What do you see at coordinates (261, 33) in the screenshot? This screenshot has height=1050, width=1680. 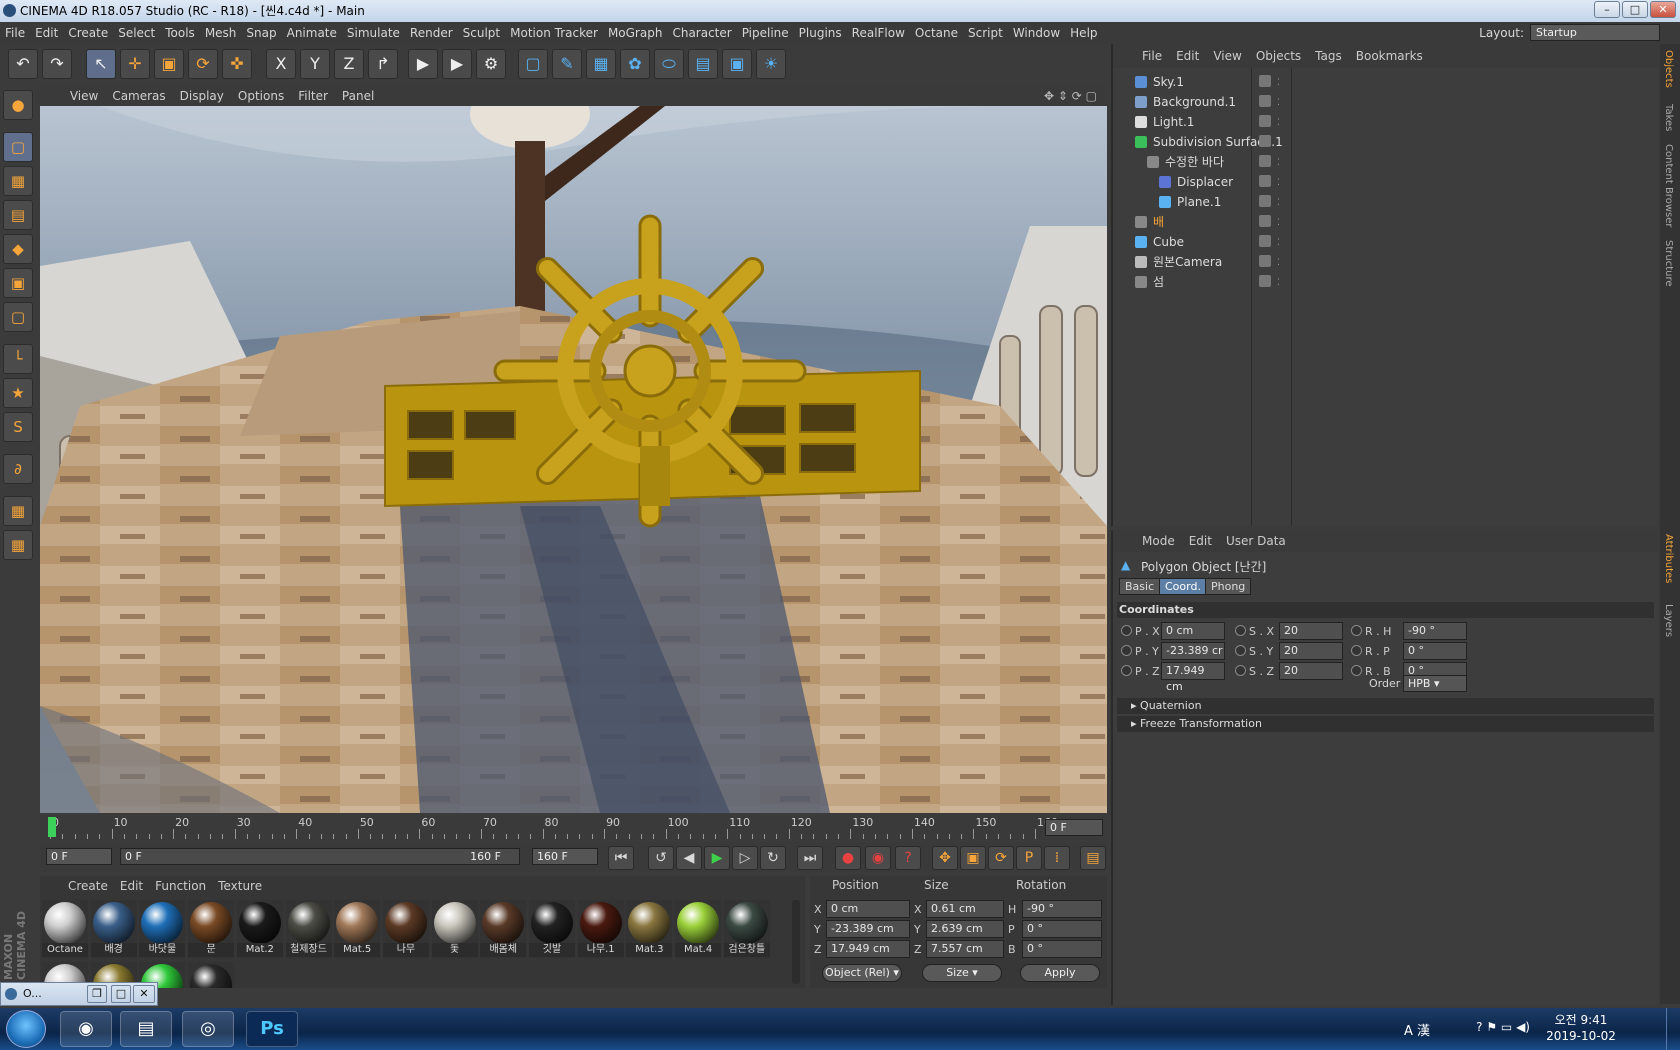 I see `menu-snap: Snap` at bounding box center [261, 33].